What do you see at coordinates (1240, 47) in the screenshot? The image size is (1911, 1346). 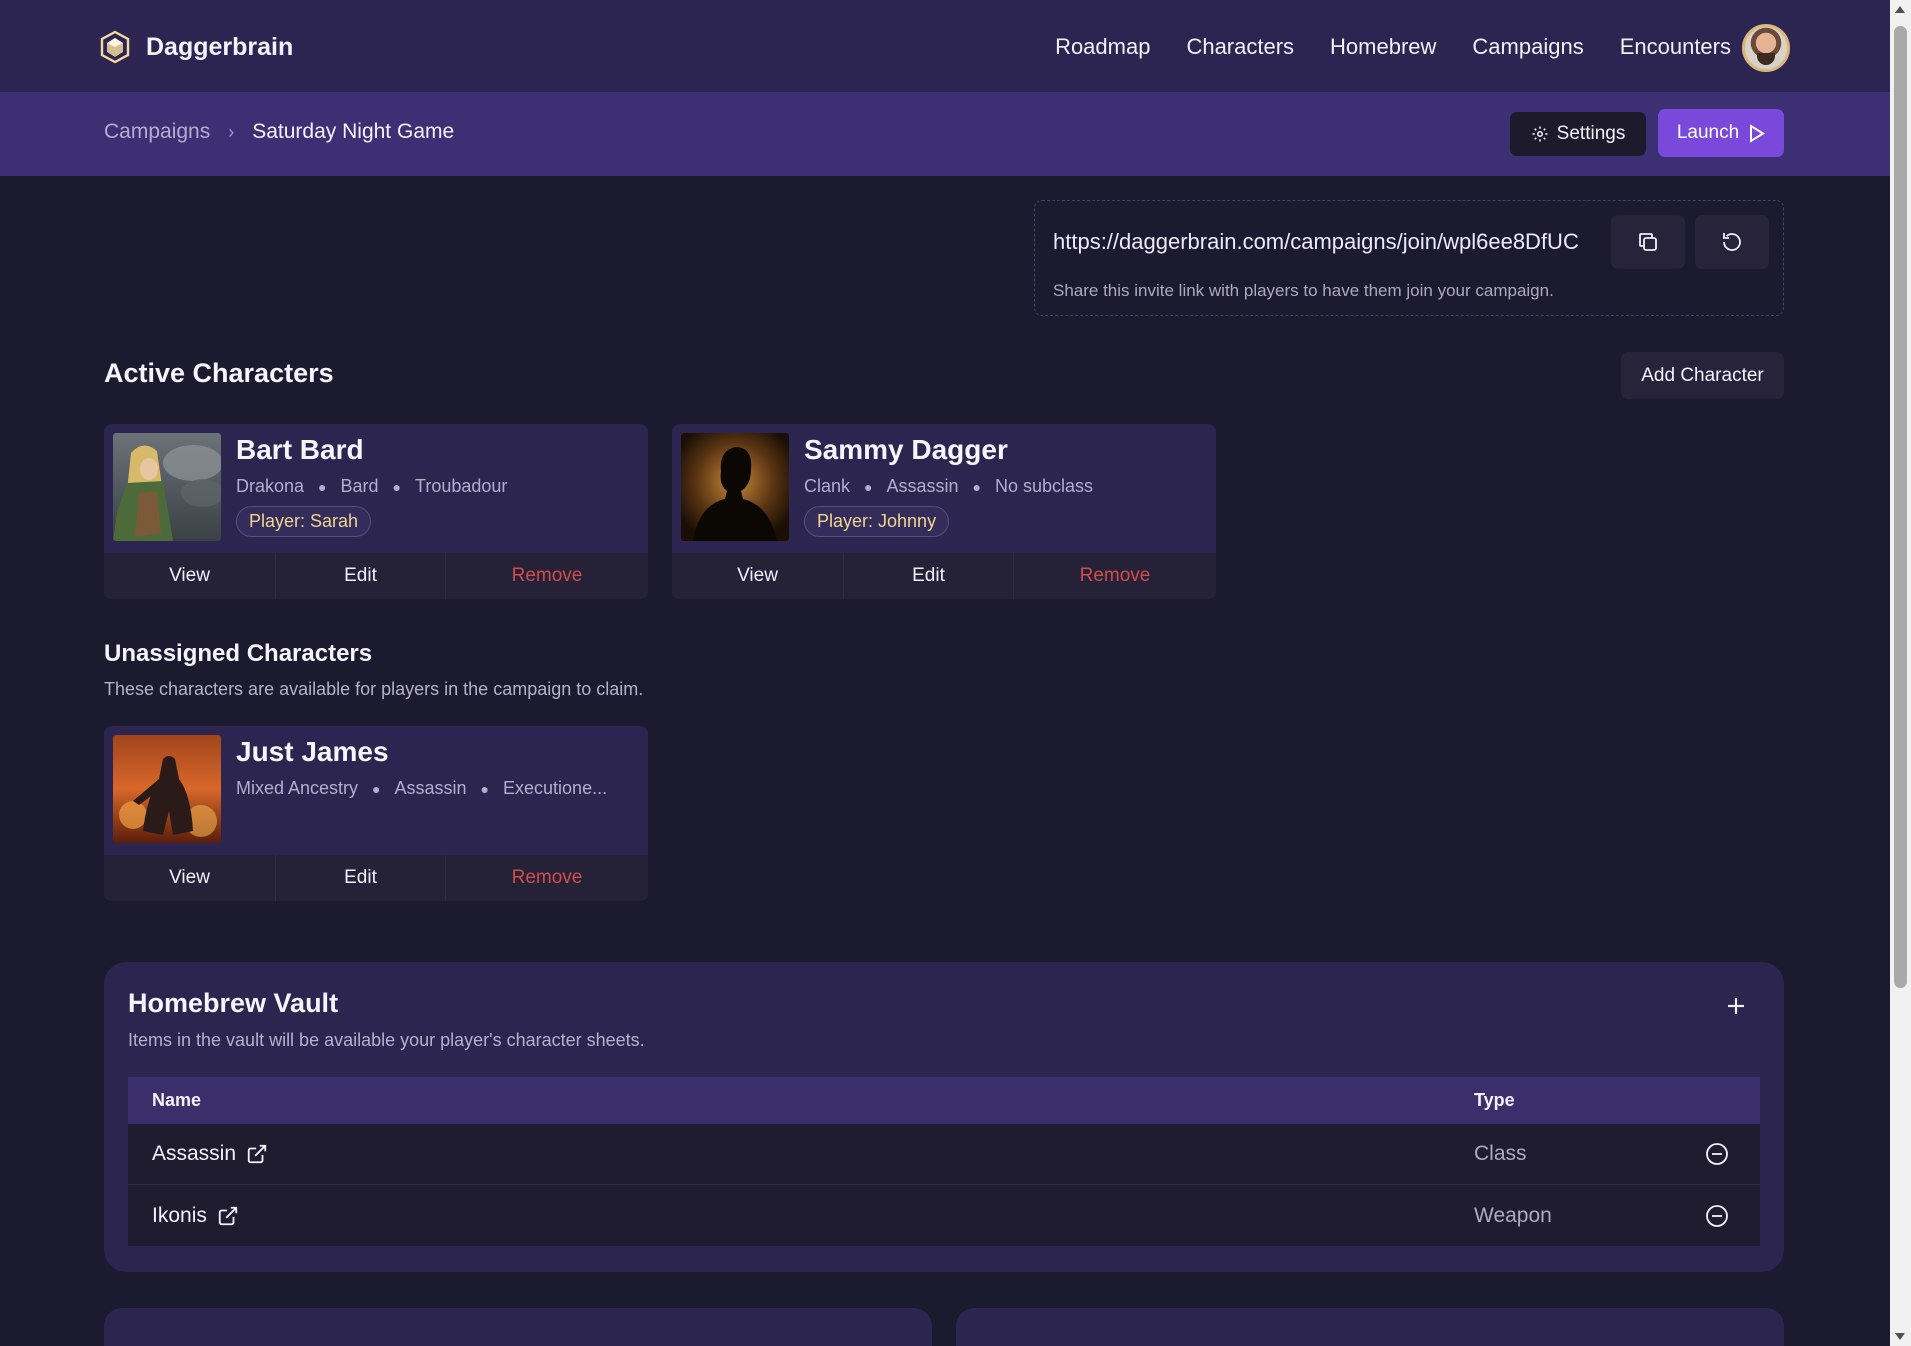 I see `nav-characters: Characters` at bounding box center [1240, 47].